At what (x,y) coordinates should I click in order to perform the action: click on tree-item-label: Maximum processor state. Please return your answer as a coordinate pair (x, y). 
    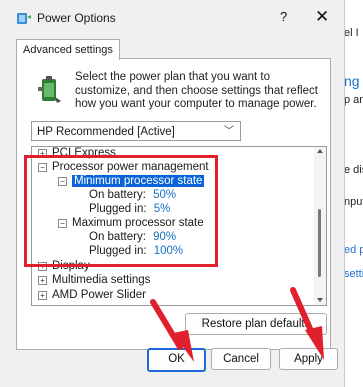
    Looking at the image, I should click on (138, 223).